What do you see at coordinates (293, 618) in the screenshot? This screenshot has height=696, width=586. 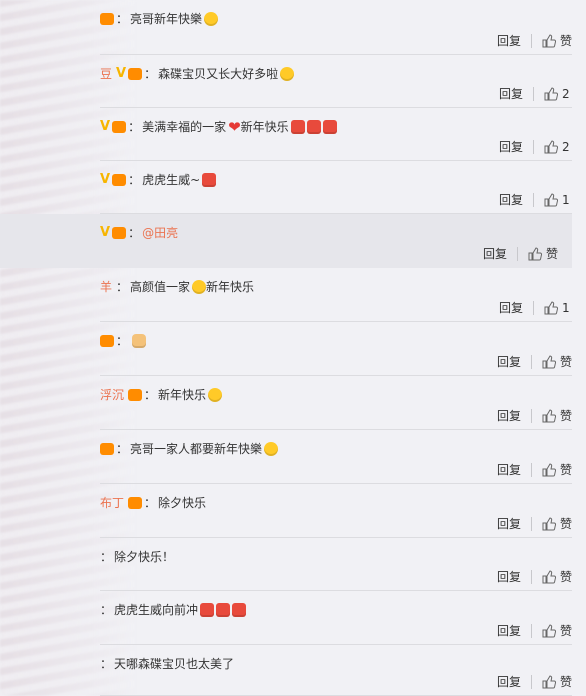 I see `comment-item: ：虎虎生威向前冲回复 赞` at bounding box center [293, 618].